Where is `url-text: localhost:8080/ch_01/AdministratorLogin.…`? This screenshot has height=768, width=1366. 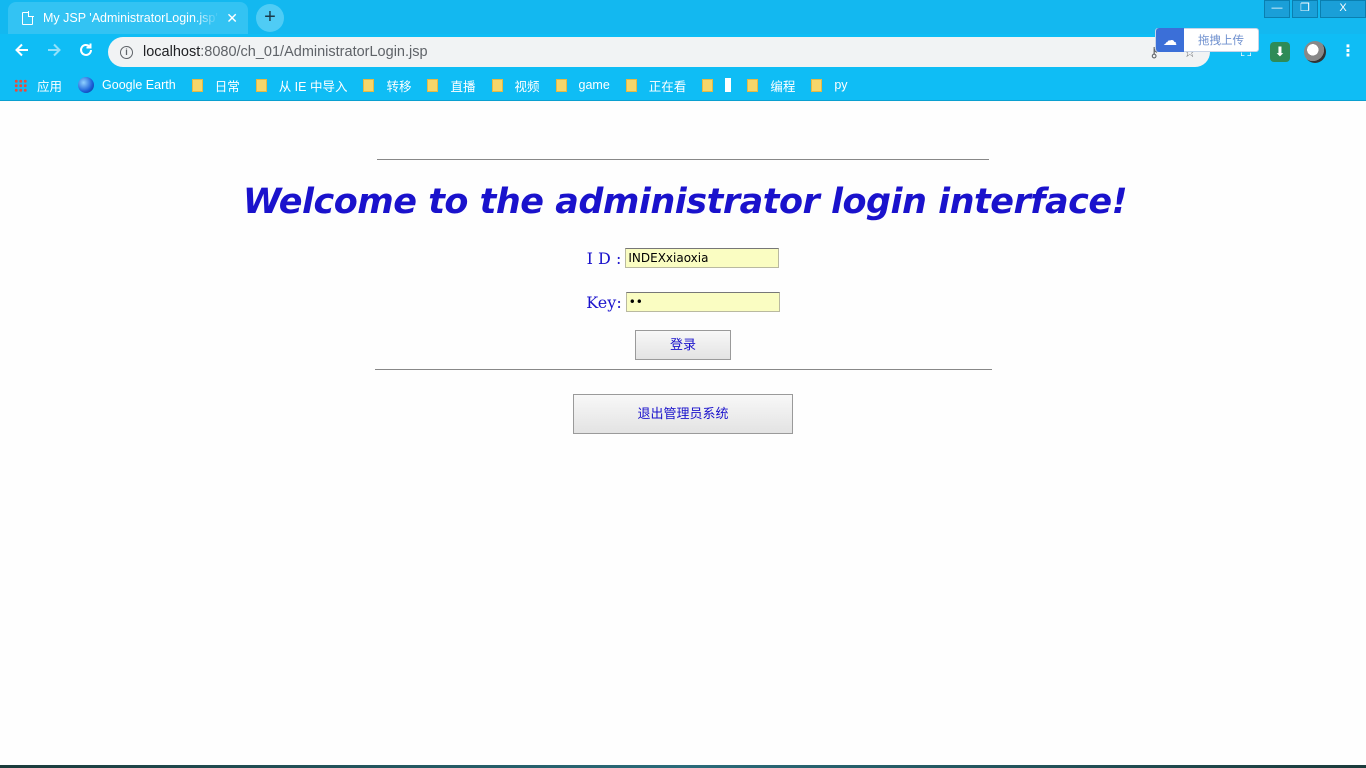 url-text: localhost:8080/ch_01/AdministratorLogin.… is located at coordinates (285, 52).